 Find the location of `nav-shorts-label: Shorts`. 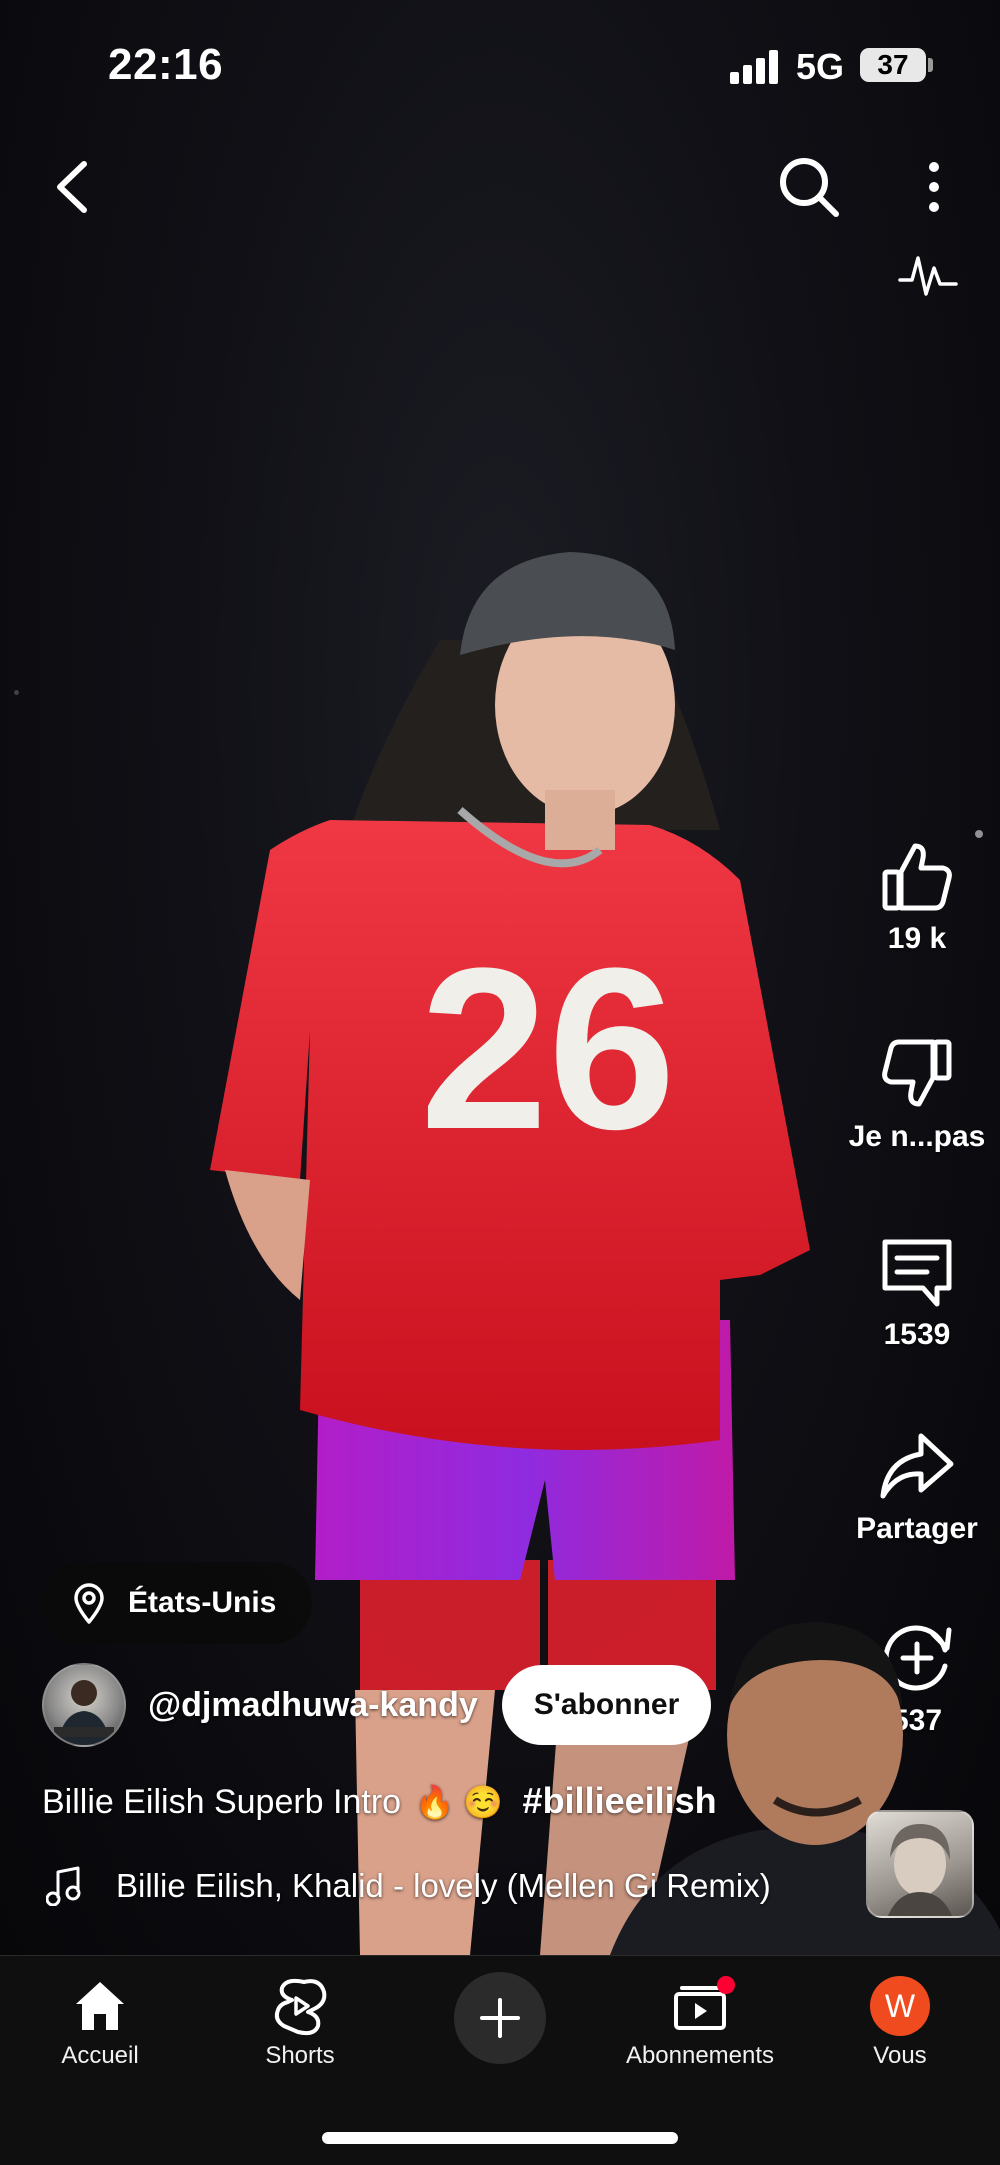

nav-shorts-label: Shorts is located at coordinates (300, 2055).